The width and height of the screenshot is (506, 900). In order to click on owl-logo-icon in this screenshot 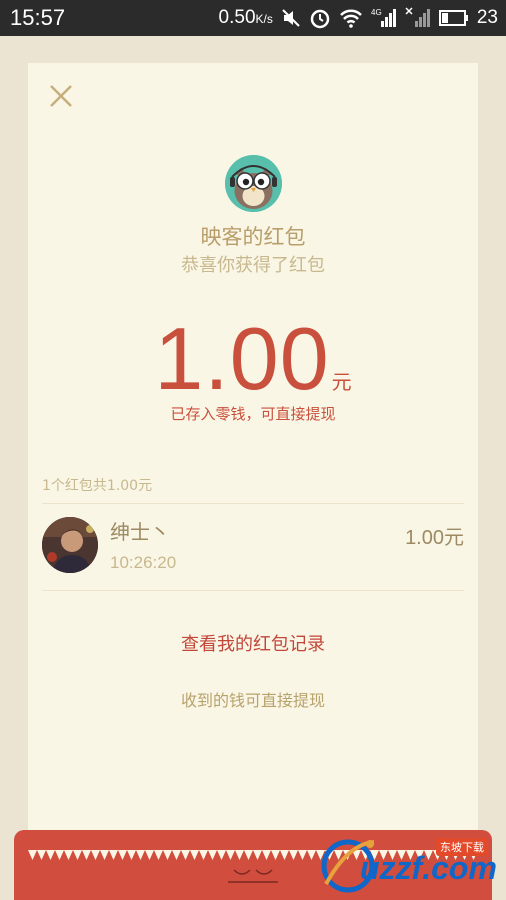, I will do `click(253, 183)`.